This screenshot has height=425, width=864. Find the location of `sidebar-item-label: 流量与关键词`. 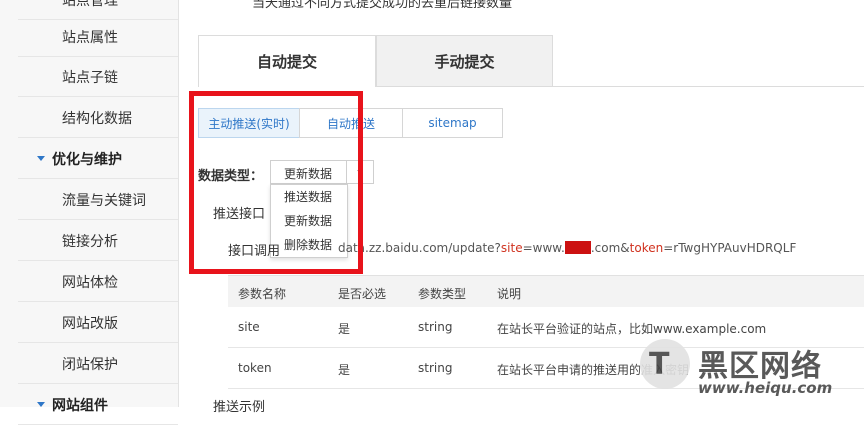

sidebar-item-label: 流量与关键词 is located at coordinates (104, 200).